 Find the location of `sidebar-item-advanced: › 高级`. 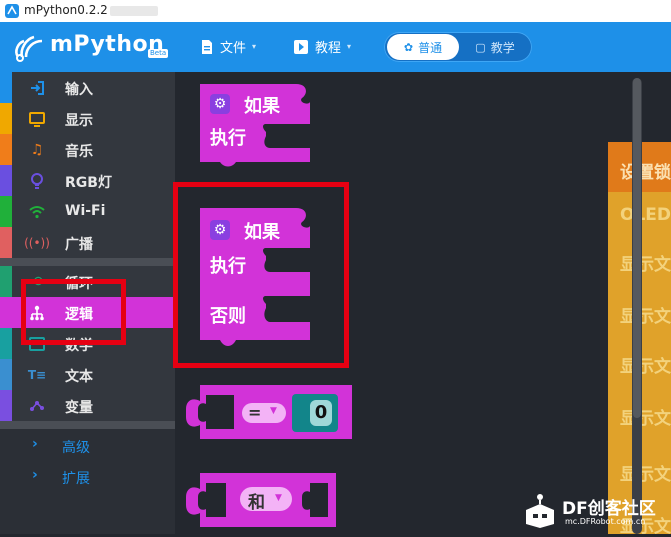

sidebar-item-advanced: › 高级 is located at coordinates (87, 445).